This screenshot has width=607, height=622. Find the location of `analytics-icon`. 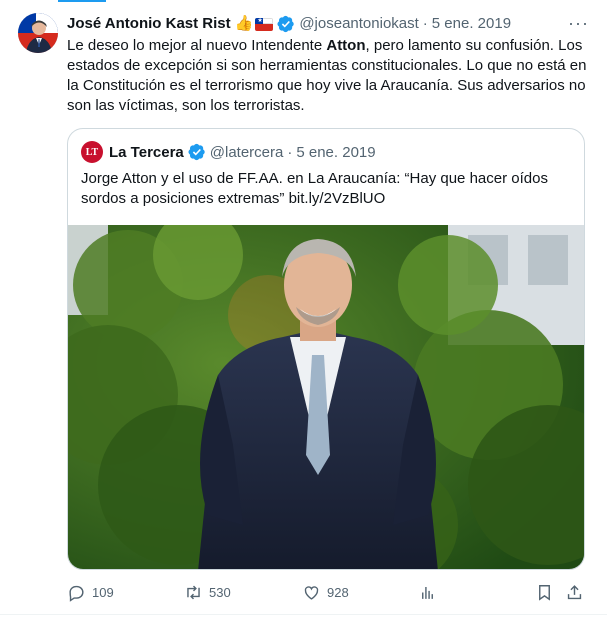

analytics-icon is located at coordinates (427, 592).